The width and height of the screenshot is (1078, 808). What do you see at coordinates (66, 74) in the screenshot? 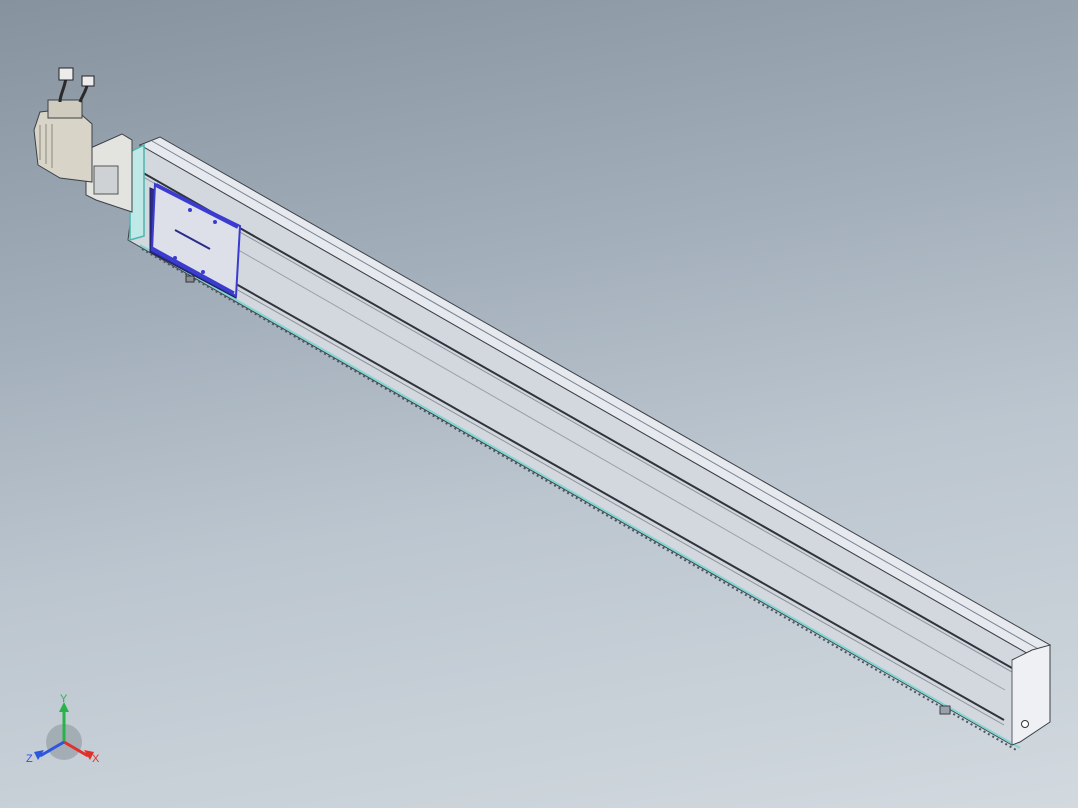
I see `encoder-connector` at bounding box center [66, 74].